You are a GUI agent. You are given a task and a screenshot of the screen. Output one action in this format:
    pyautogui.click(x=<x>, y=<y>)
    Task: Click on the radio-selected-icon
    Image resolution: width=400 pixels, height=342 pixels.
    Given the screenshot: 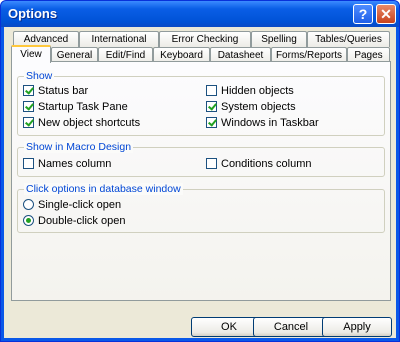 What is the action you would take?
    pyautogui.click(x=28, y=220)
    